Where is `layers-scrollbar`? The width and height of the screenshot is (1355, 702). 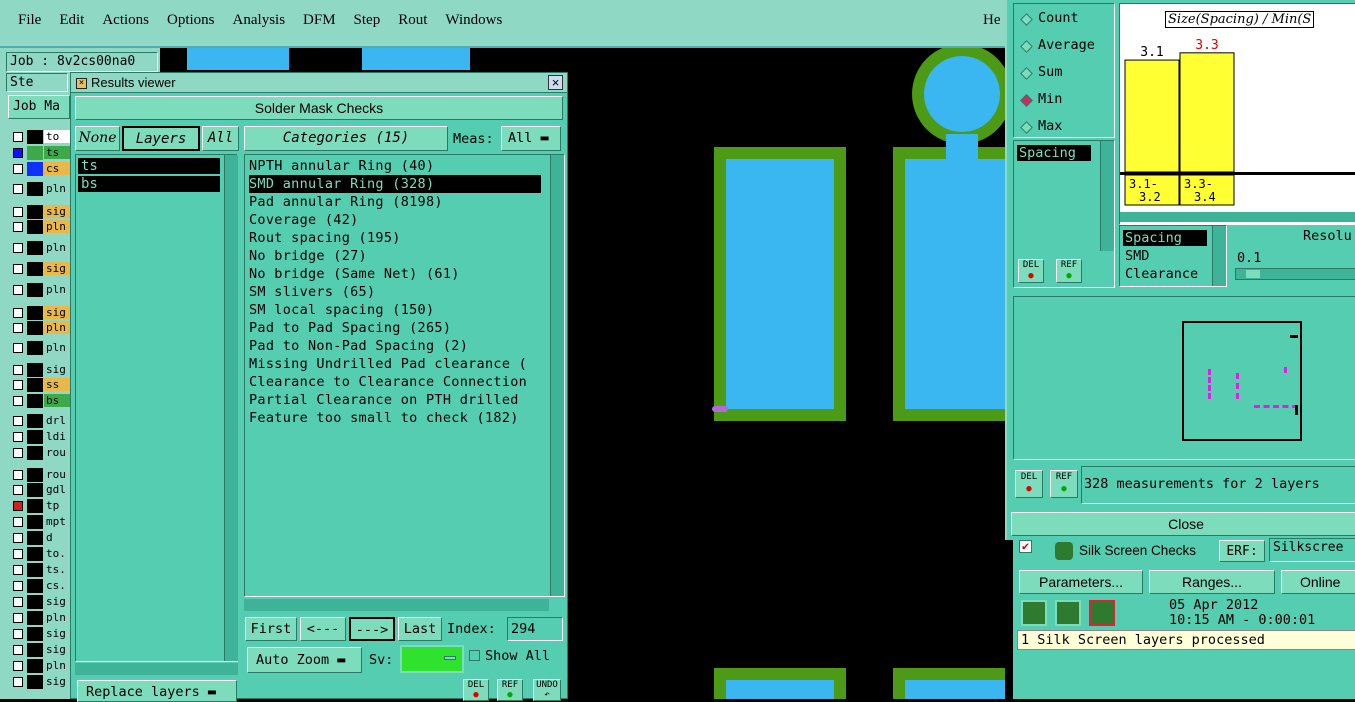
layers-scrollbar is located at coordinates (231, 408).